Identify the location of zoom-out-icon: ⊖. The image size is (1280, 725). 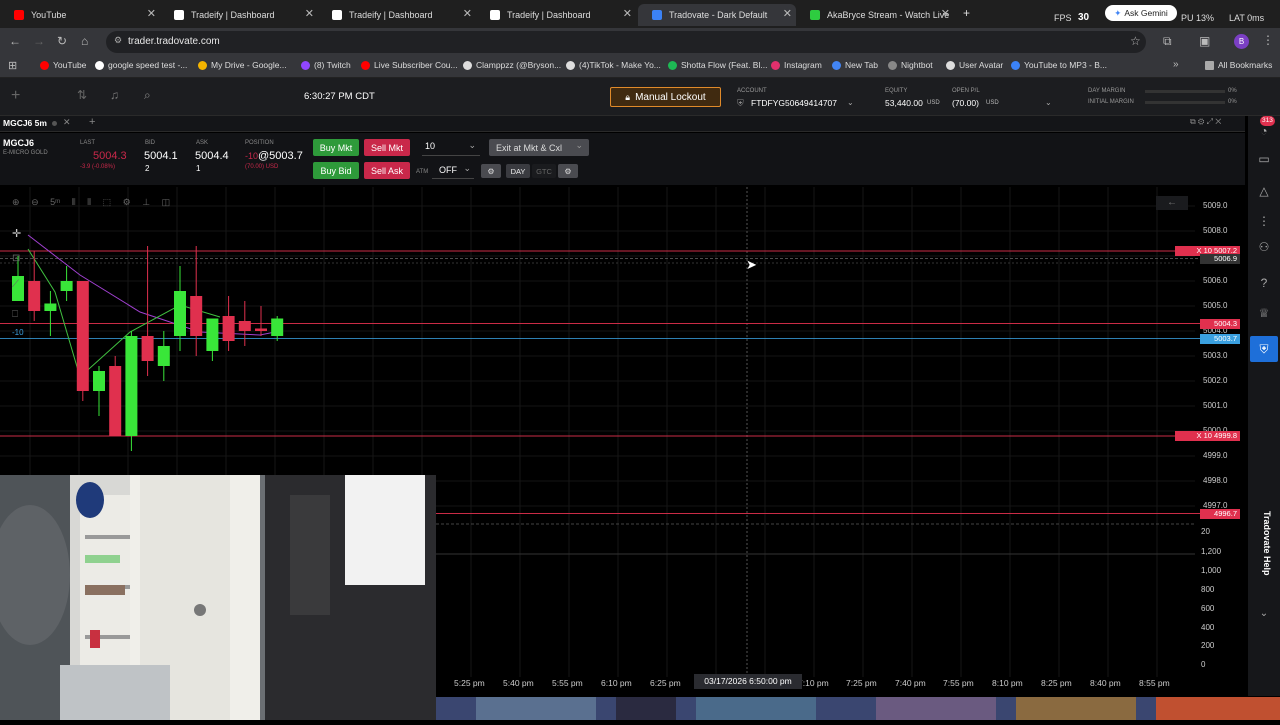
(35, 202).